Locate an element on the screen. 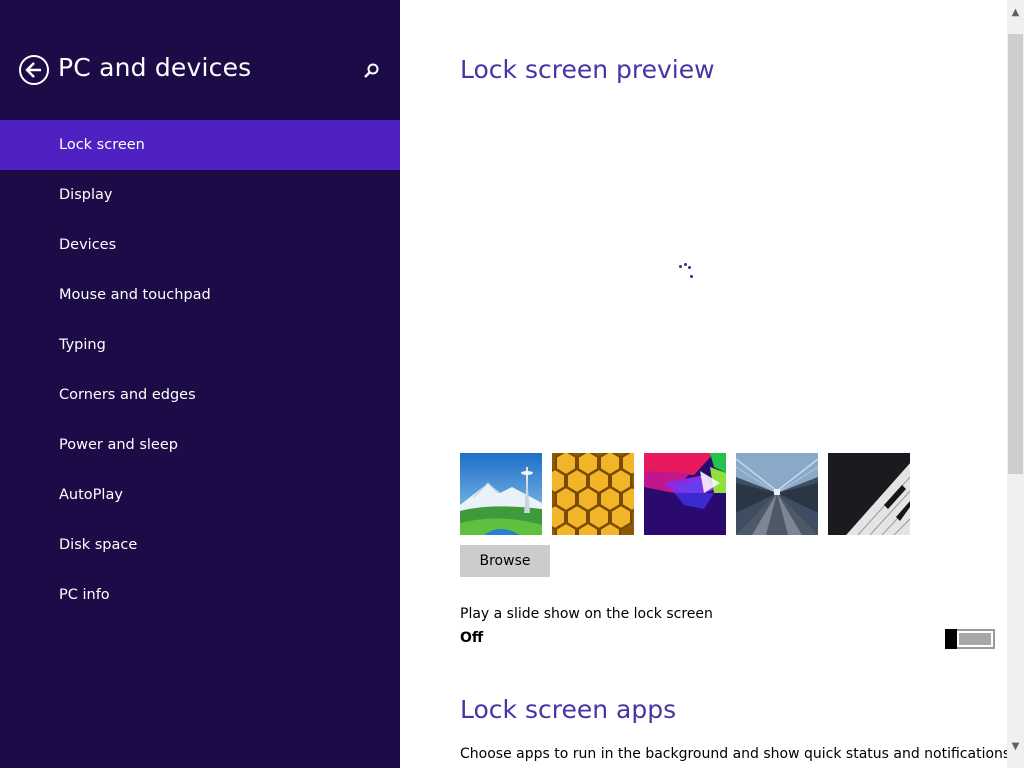 The height and width of the screenshot is (768, 1024). lock-screen-thumbnails is located at coordinates (685, 494).